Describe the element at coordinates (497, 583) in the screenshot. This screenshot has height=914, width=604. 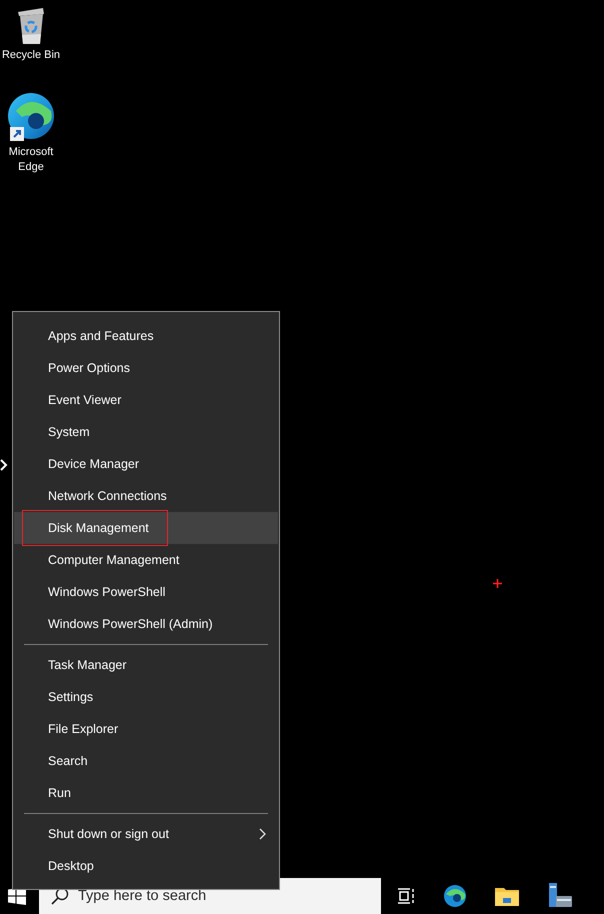
I see `crosshair-icon` at that location.